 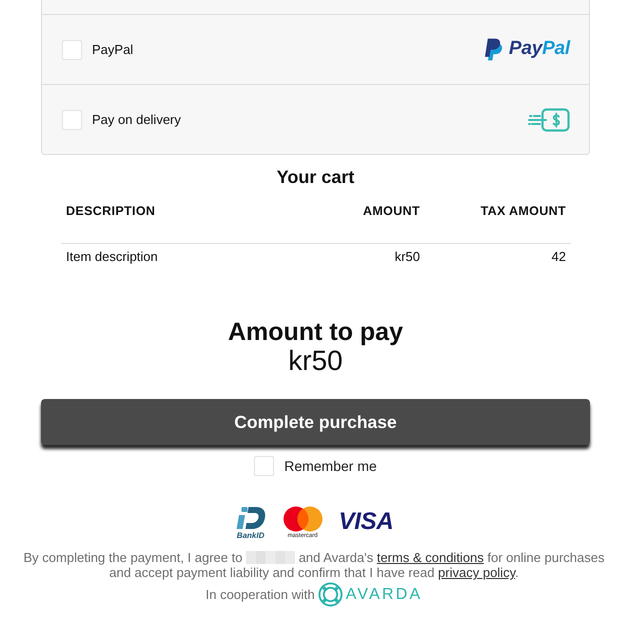 I want to click on overlapping-circles-icon, so click(x=302, y=519).